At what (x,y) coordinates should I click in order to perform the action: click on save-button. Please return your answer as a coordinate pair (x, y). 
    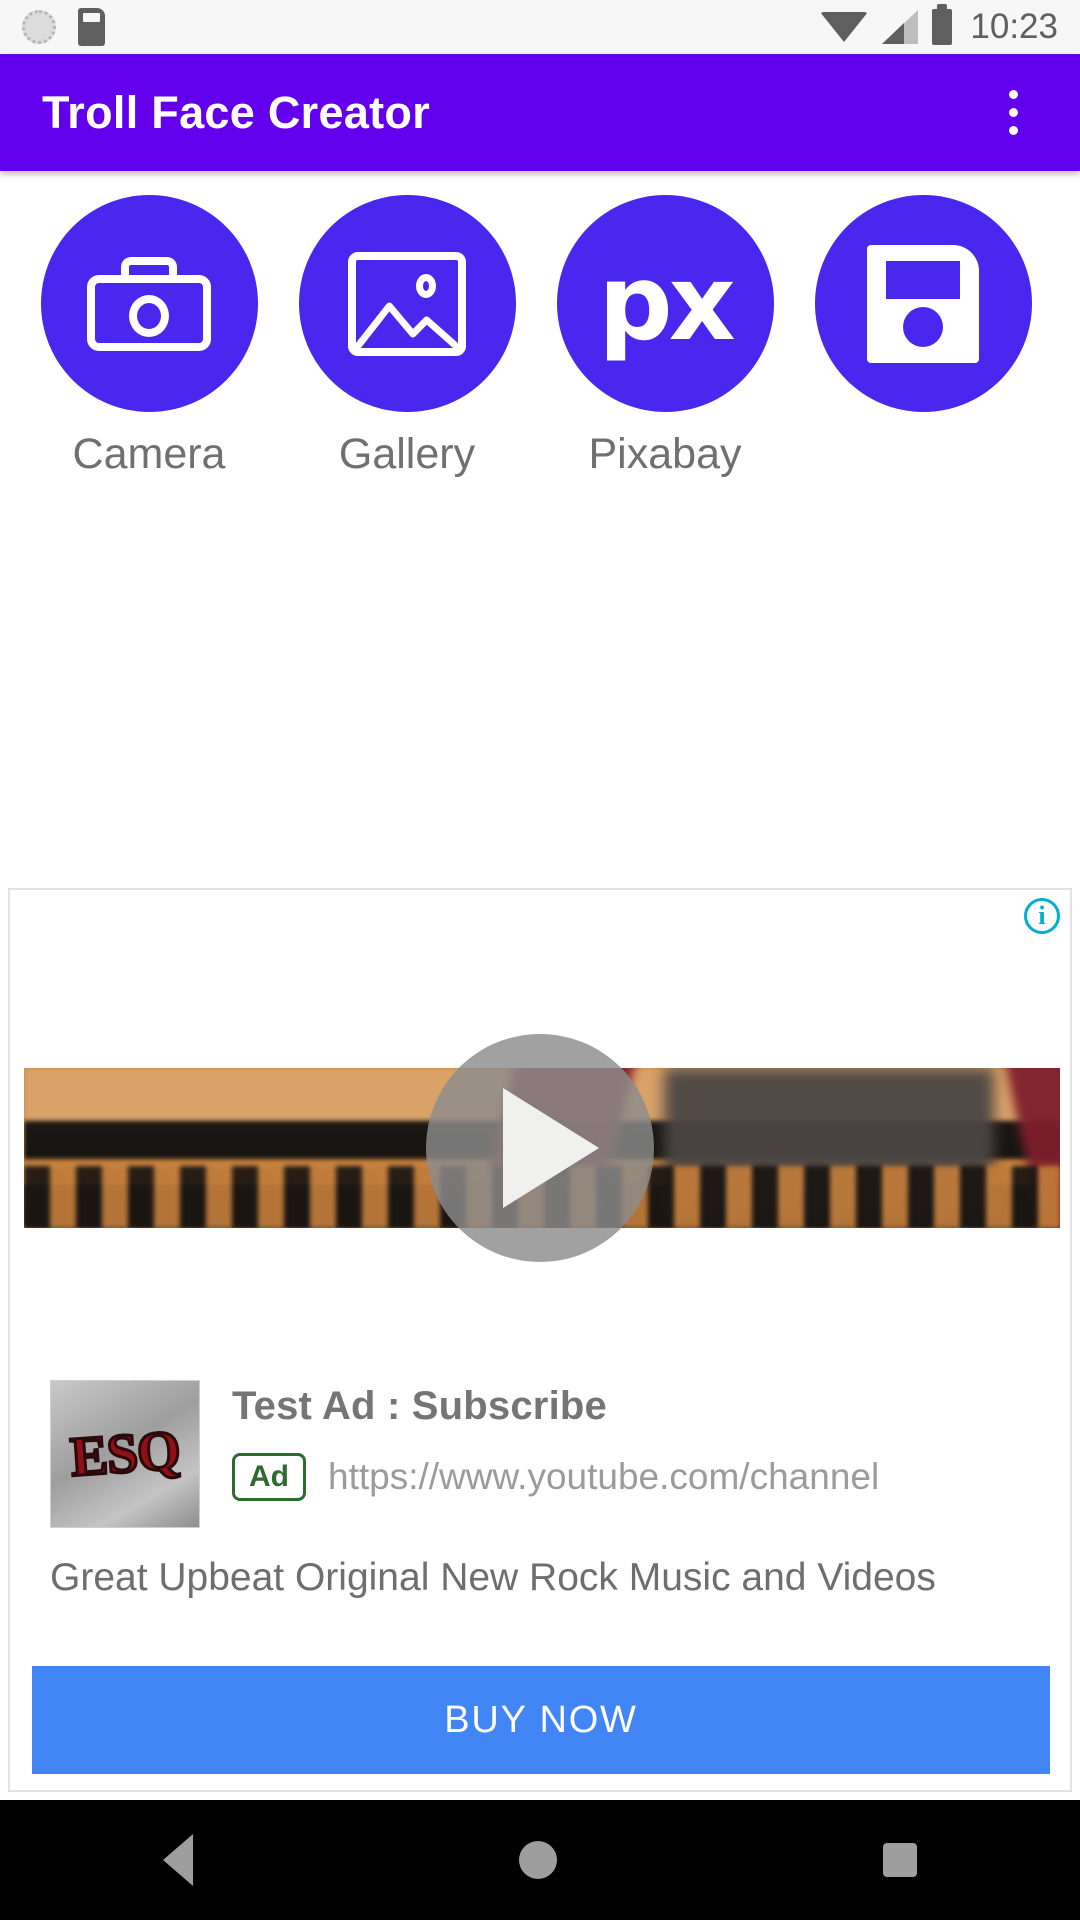
    Looking at the image, I should click on (923, 303).